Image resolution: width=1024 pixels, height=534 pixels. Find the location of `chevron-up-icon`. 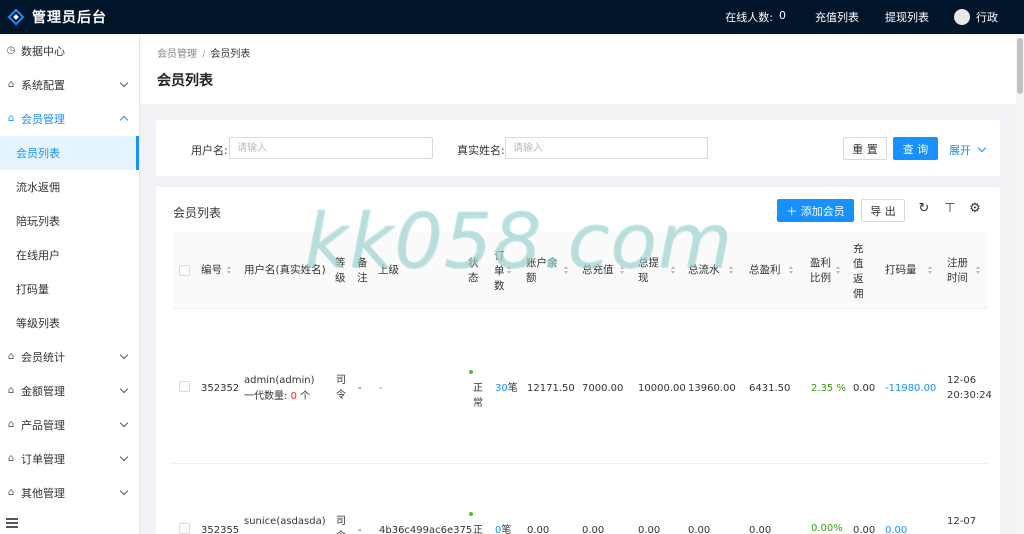

chevron-up-icon is located at coordinates (124, 120).